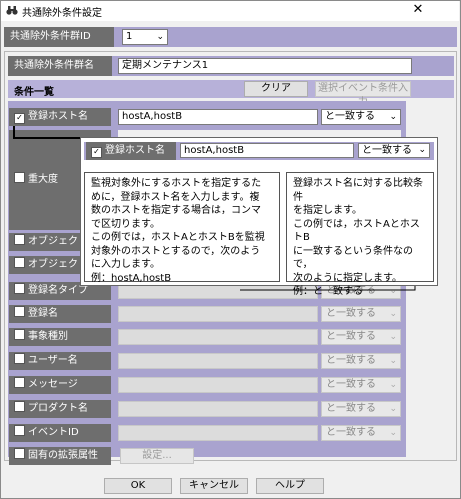 The width and height of the screenshot is (461, 499). I want to click on note-left-line: 例：hostA,hostB, so click(131, 278).